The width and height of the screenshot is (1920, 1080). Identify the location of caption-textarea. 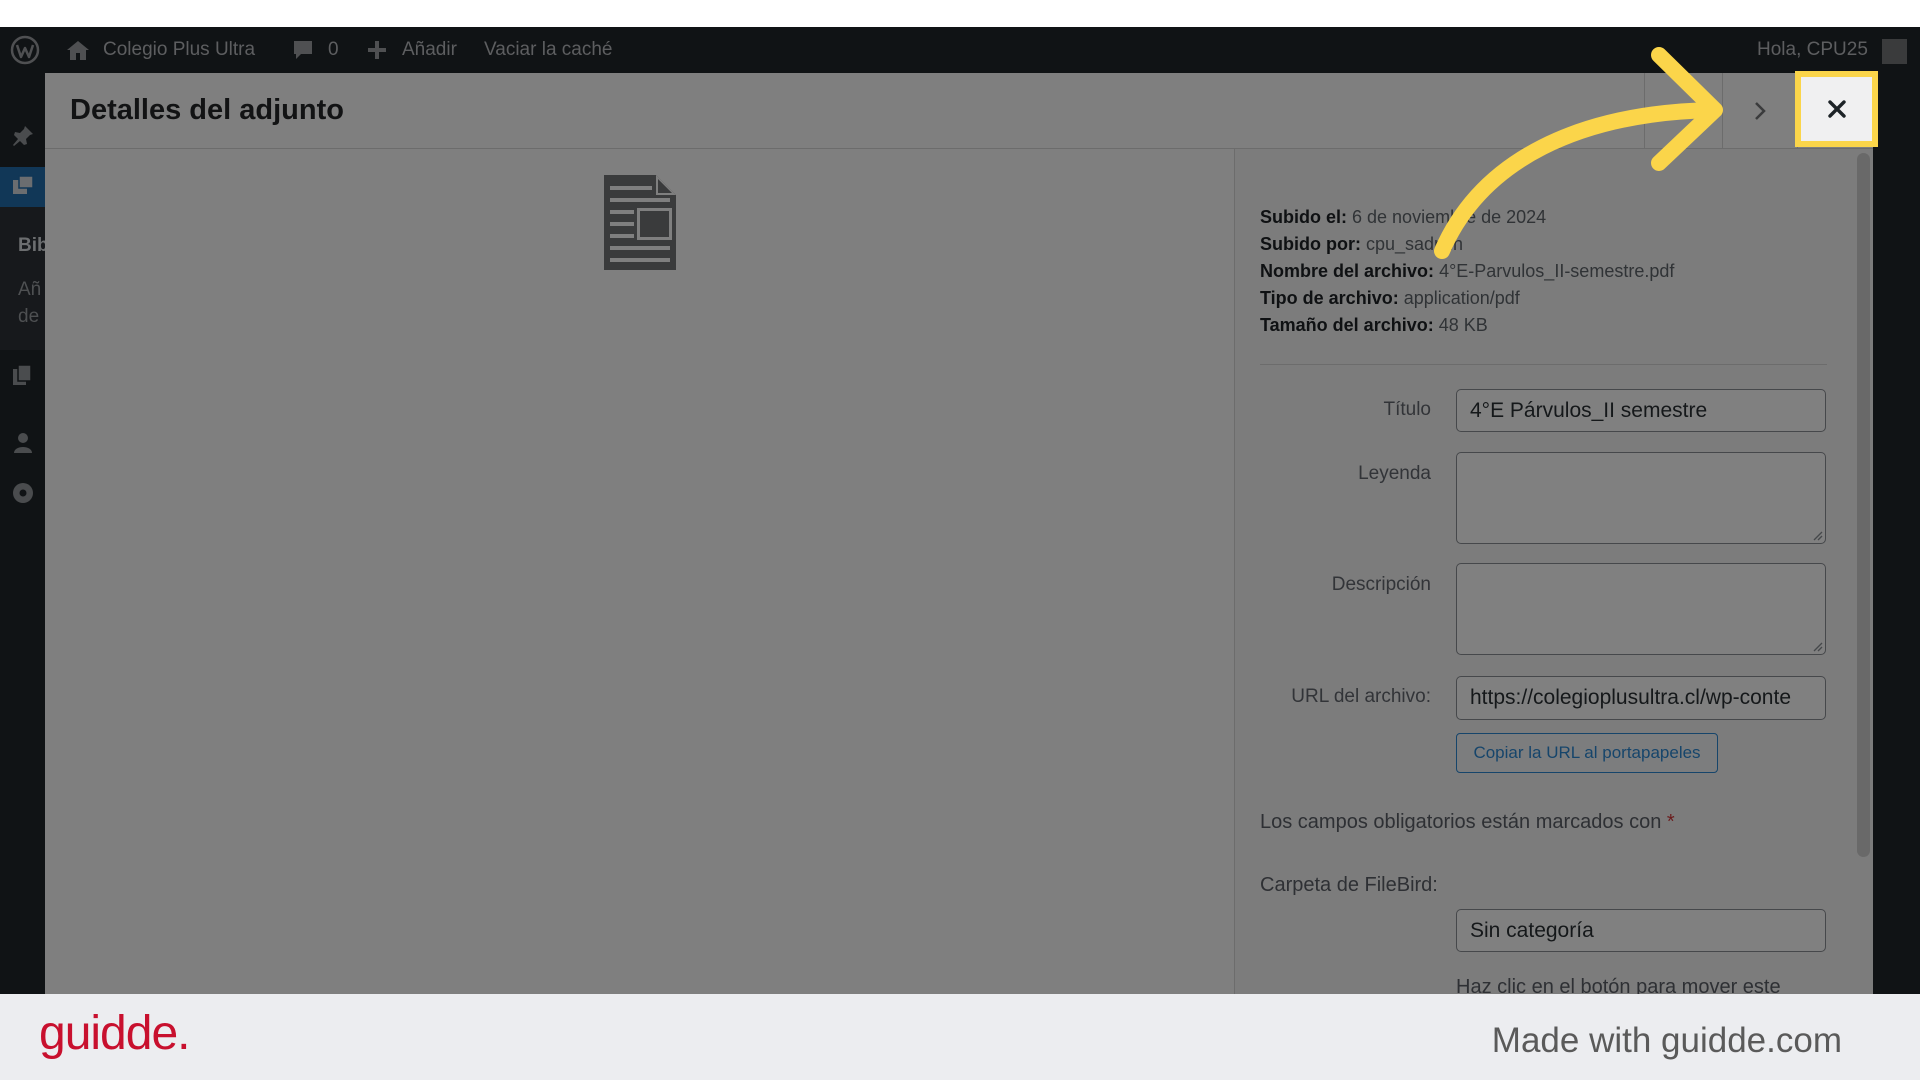
(1641, 498).